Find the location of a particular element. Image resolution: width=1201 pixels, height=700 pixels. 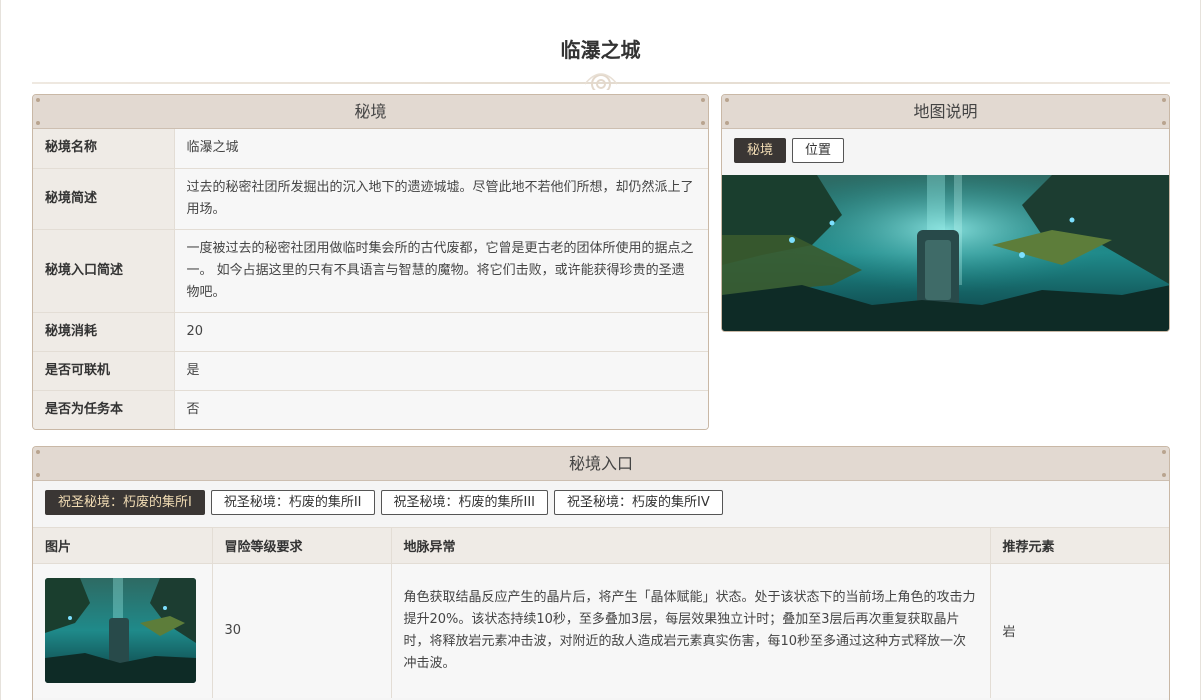

info-key: 秘境简述 is located at coordinates (104, 198).